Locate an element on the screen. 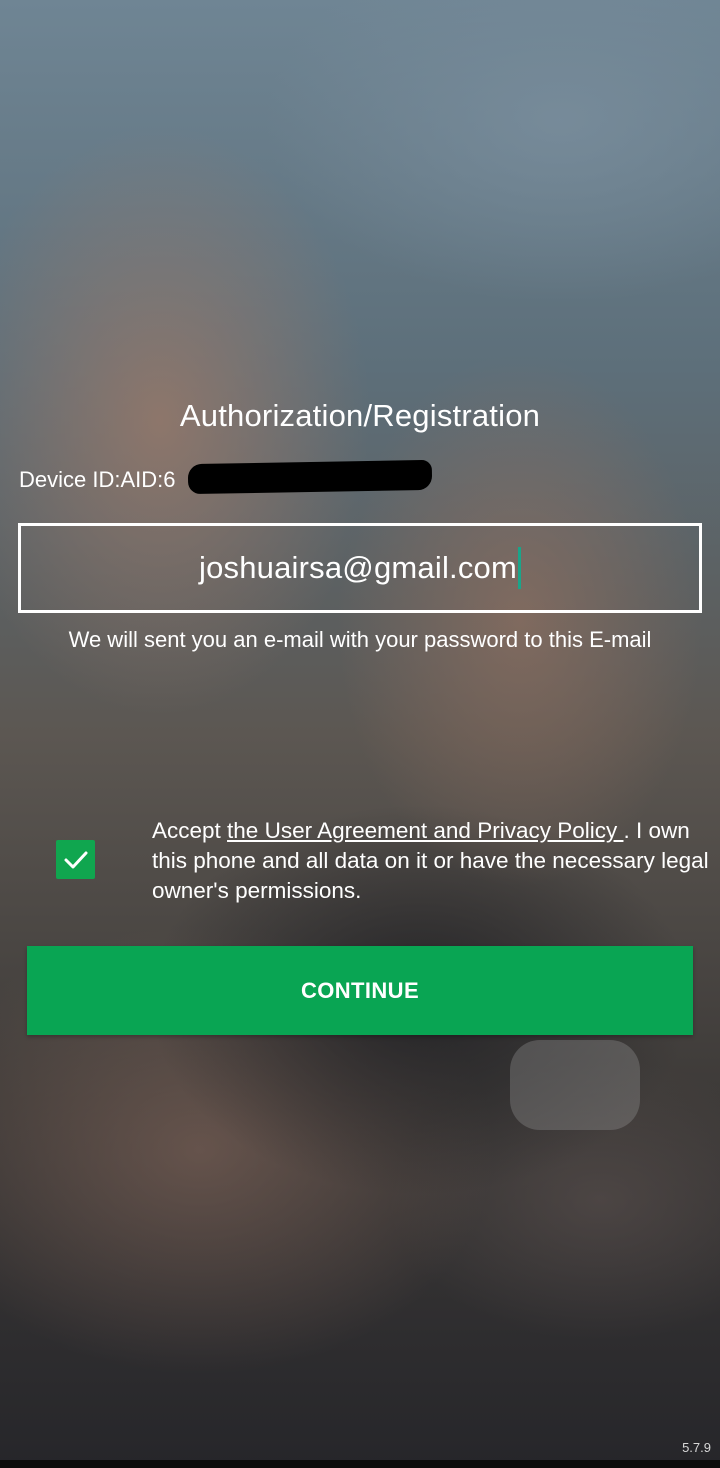  page-title: Authorization/Registration is located at coordinates (360, 415).